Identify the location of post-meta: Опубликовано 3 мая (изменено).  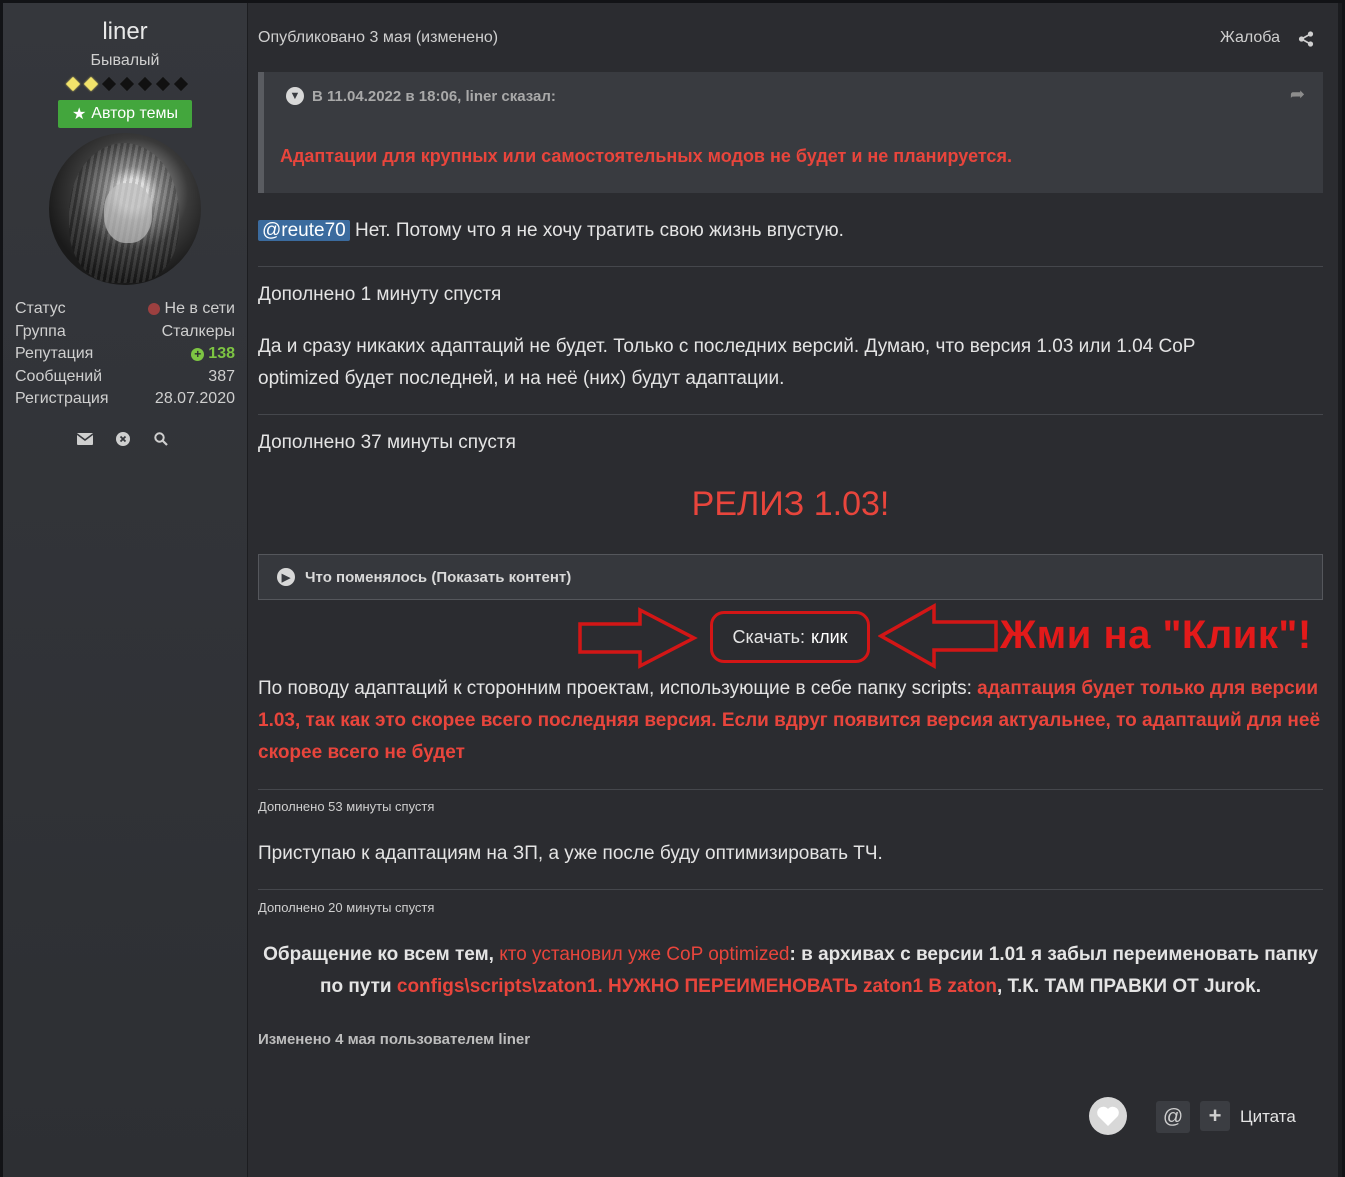
(378, 38).